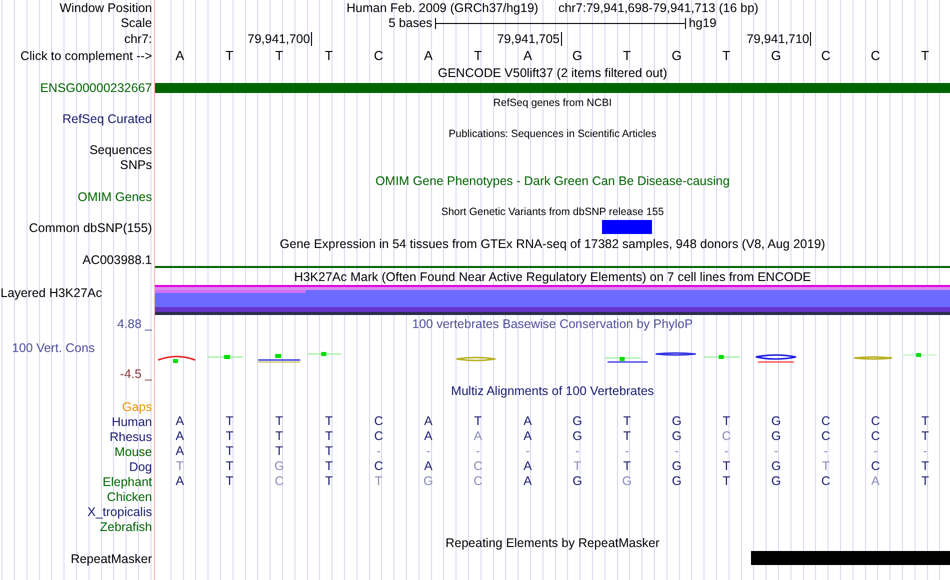 The image size is (950, 580). What do you see at coordinates (132, 421) in the screenshot?
I see `track-label: Human` at bounding box center [132, 421].